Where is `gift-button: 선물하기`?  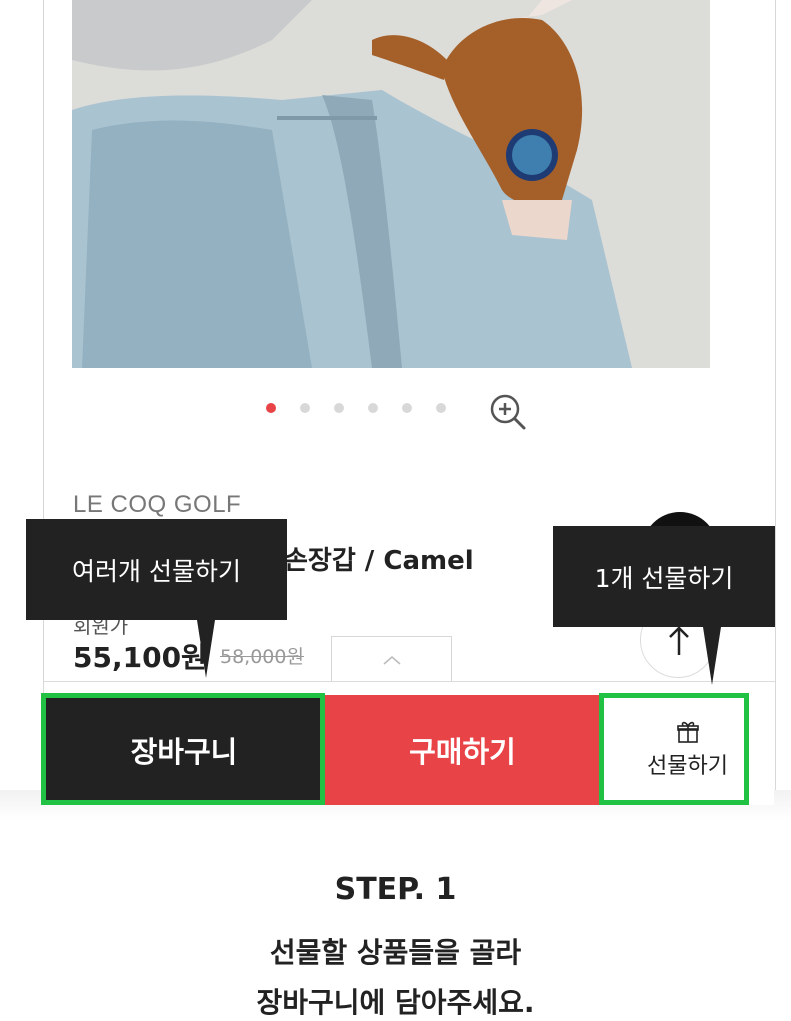
gift-button: 선물하기 is located at coordinates (687, 750).